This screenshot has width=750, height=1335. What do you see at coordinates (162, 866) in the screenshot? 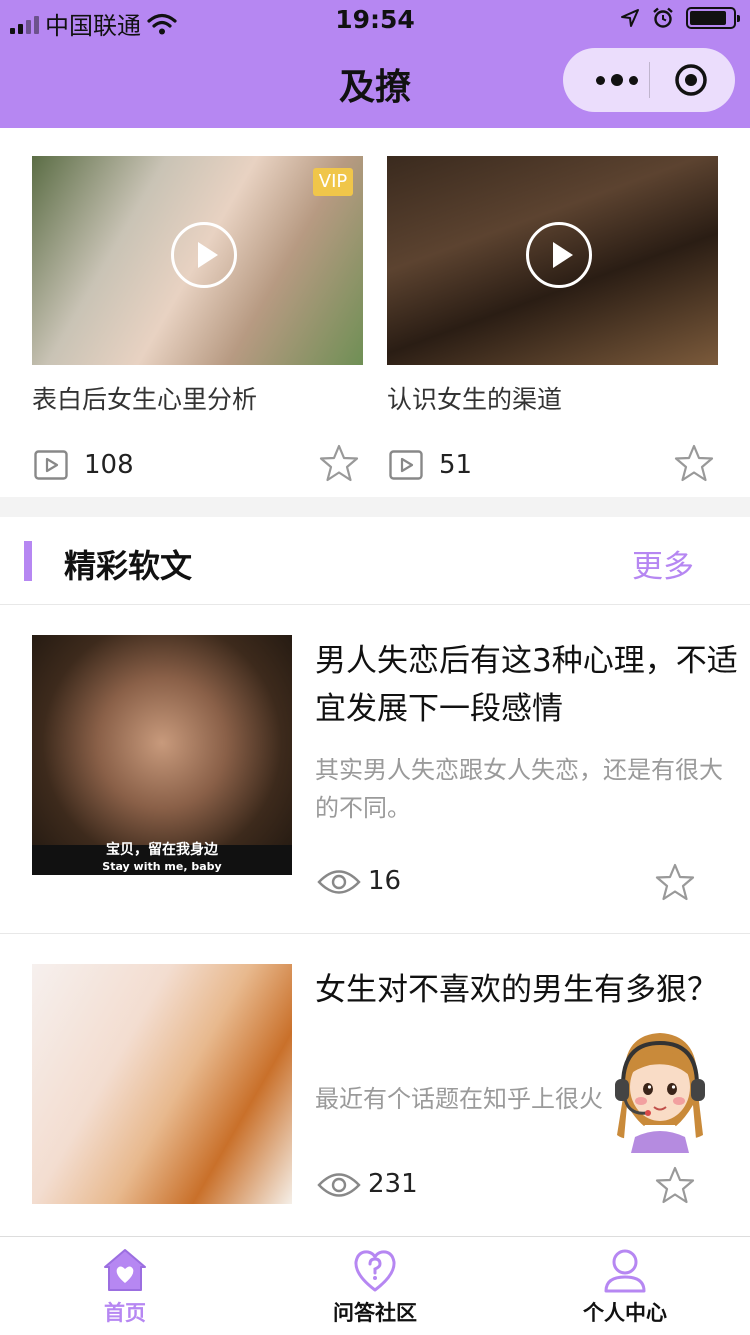
I see `image-caption-en: Stay with me, baby` at bounding box center [162, 866].